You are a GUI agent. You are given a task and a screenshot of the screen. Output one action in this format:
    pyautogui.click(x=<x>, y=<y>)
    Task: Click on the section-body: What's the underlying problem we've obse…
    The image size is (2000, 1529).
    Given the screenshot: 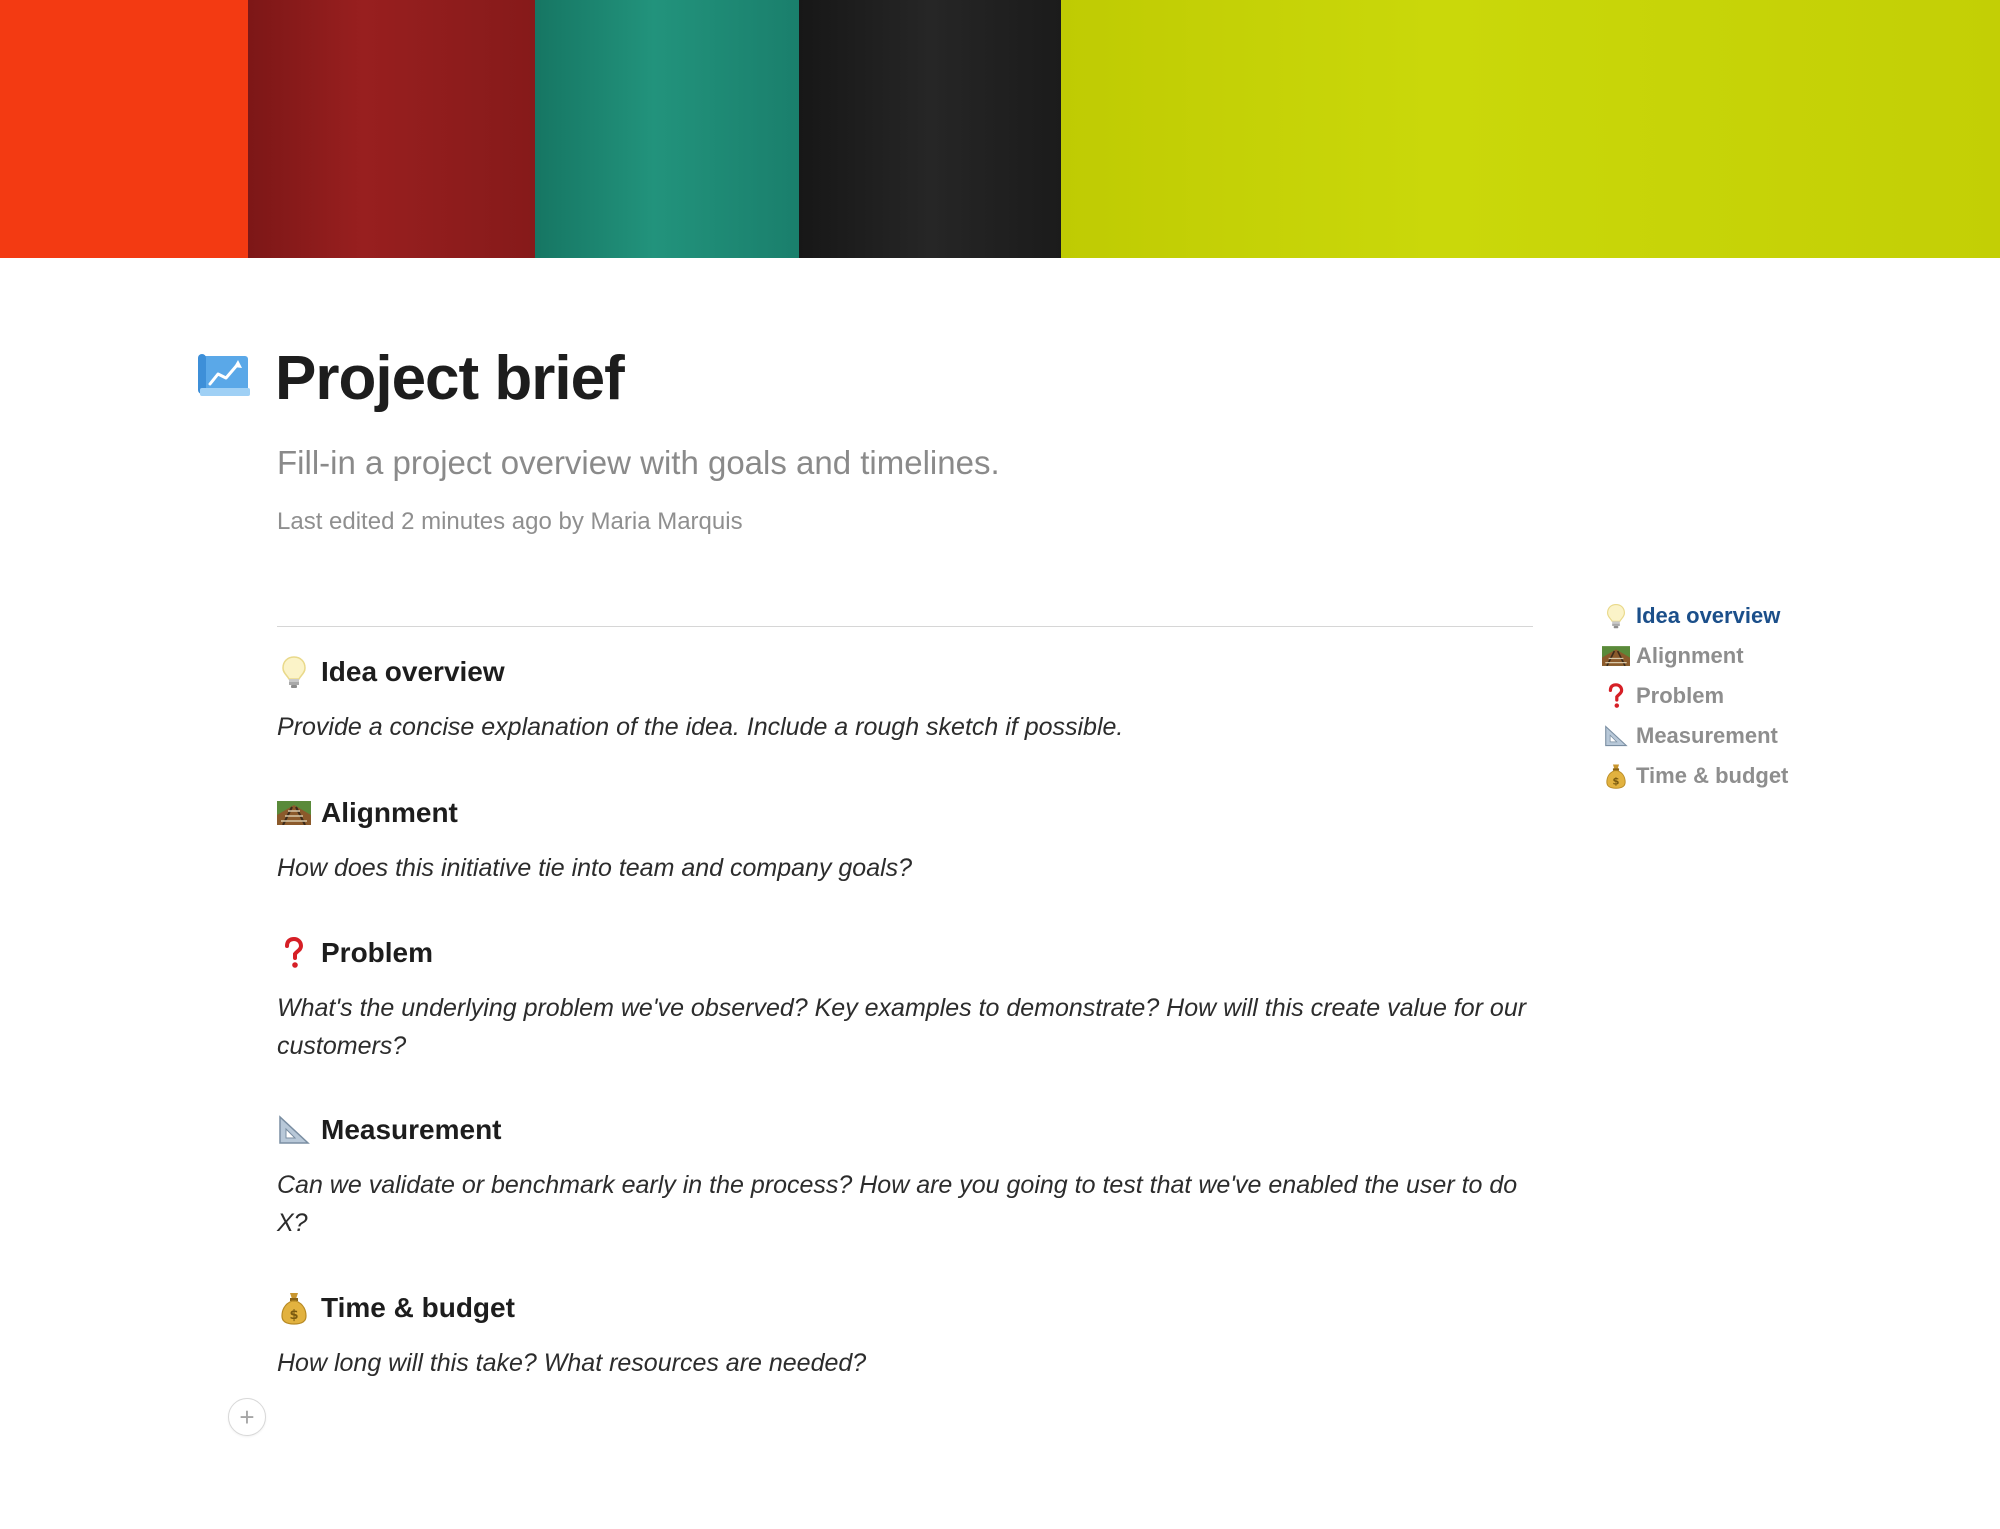 What is the action you would take?
    pyautogui.click(x=905, y=1027)
    